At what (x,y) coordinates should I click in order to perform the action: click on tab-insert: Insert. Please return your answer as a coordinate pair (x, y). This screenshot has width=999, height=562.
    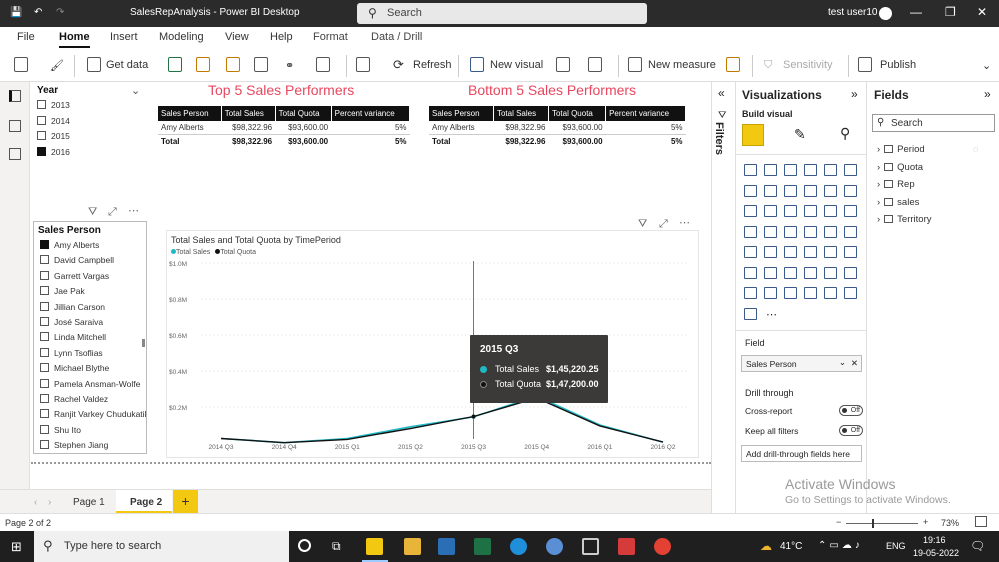
    Looking at the image, I should click on (124, 37).